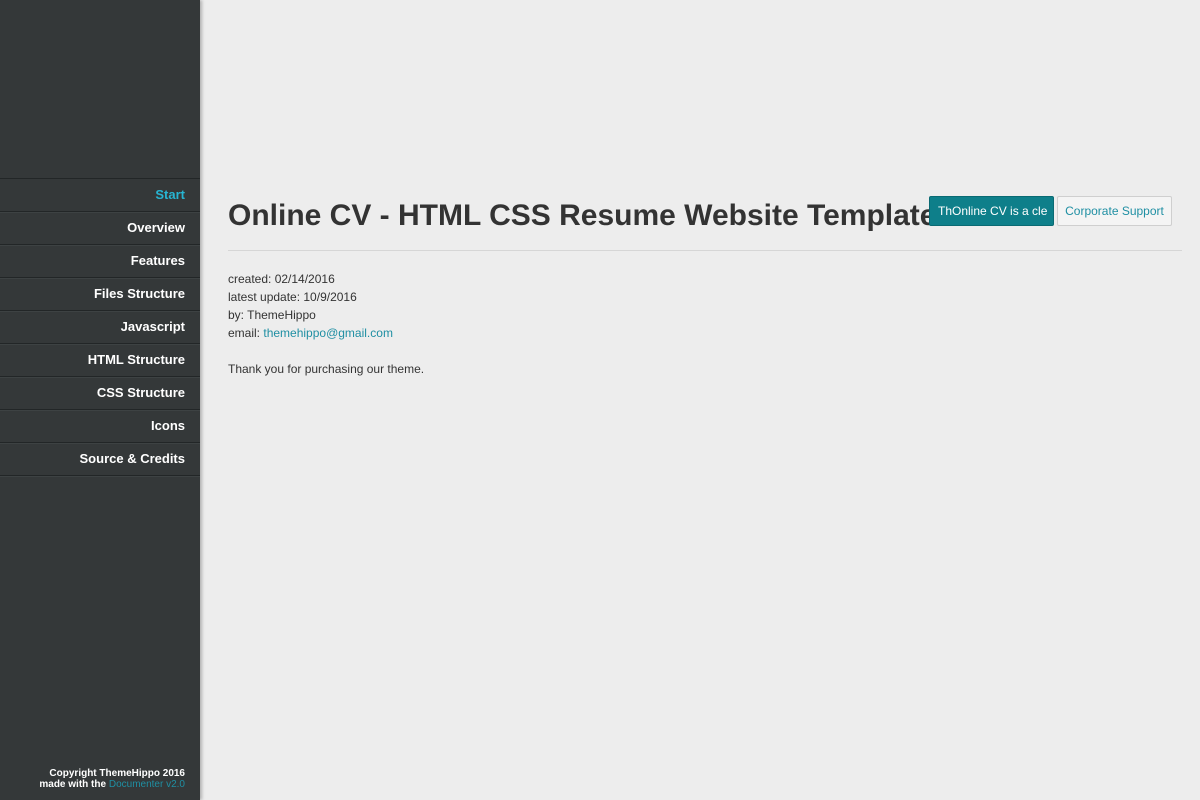 This screenshot has height=800, width=1200. What do you see at coordinates (991, 211) in the screenshot?
I see `description-button: ThOnline CV is a cle` at bounding box center [991, 211].